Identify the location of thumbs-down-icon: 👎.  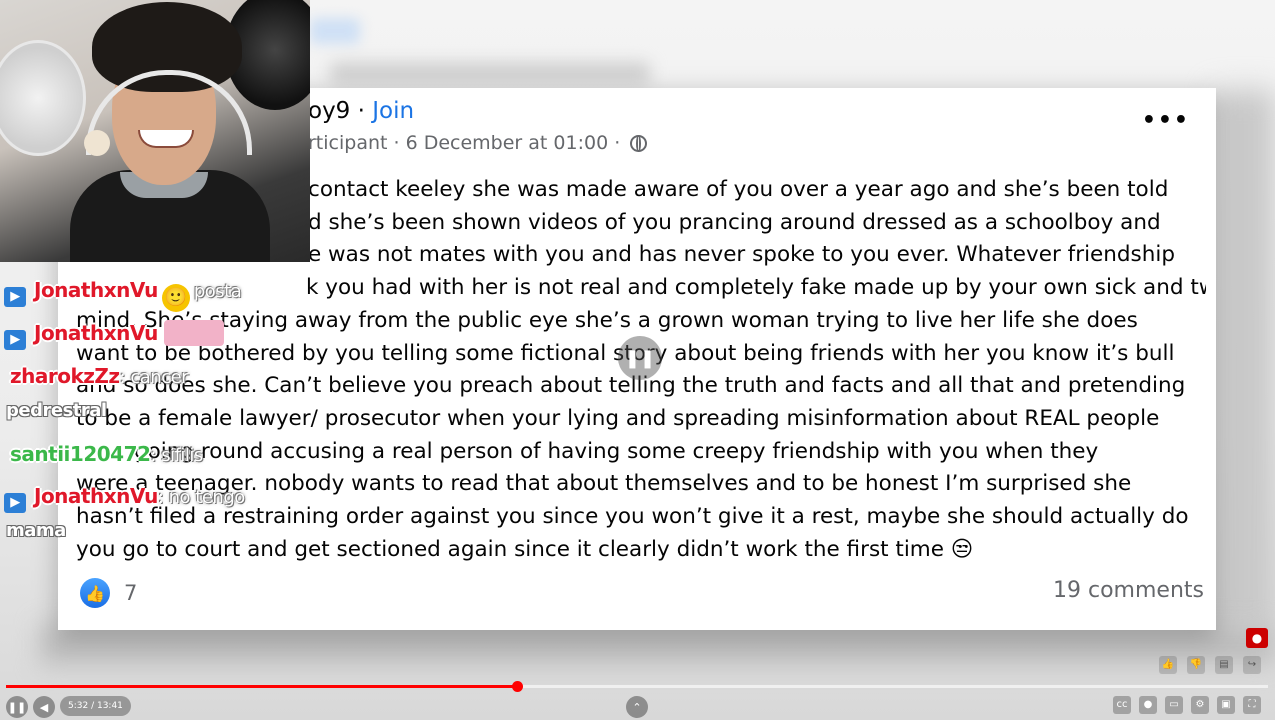
(1196, 665).